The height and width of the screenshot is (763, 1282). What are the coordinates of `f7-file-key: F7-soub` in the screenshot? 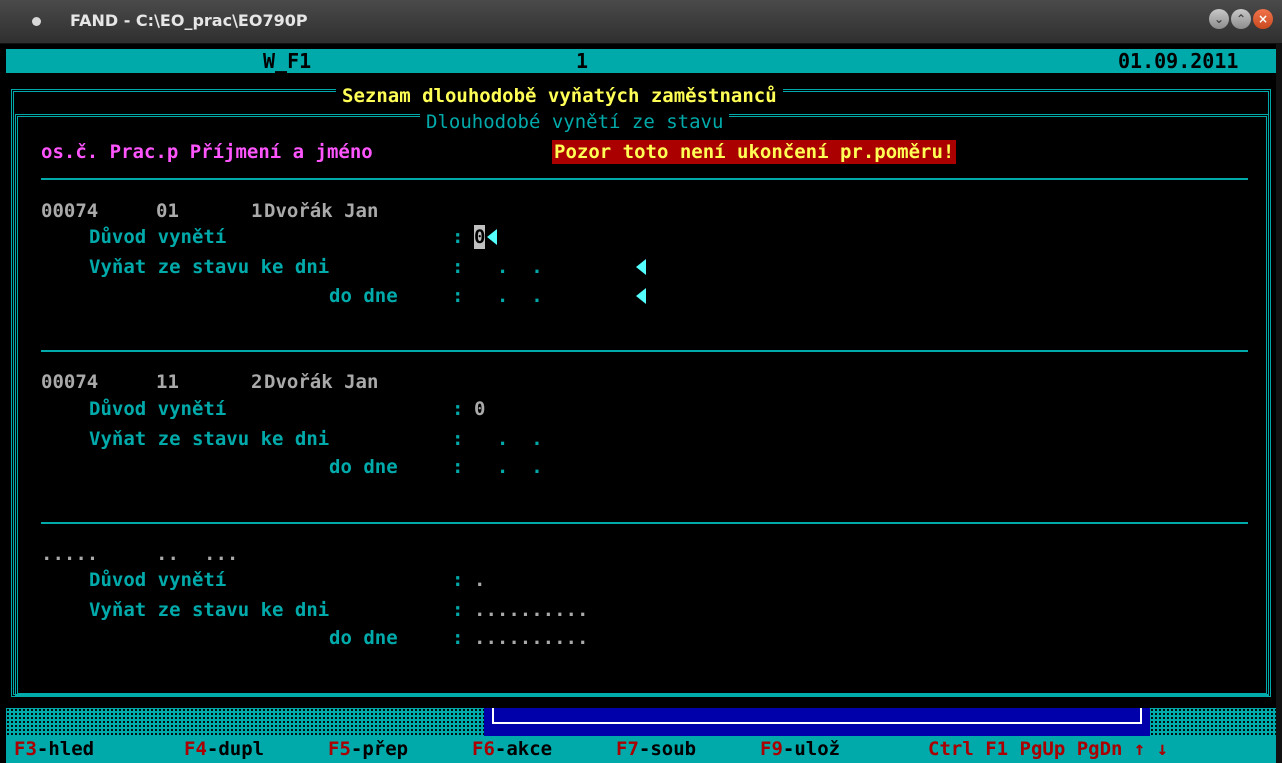 It's located at (656, 749).